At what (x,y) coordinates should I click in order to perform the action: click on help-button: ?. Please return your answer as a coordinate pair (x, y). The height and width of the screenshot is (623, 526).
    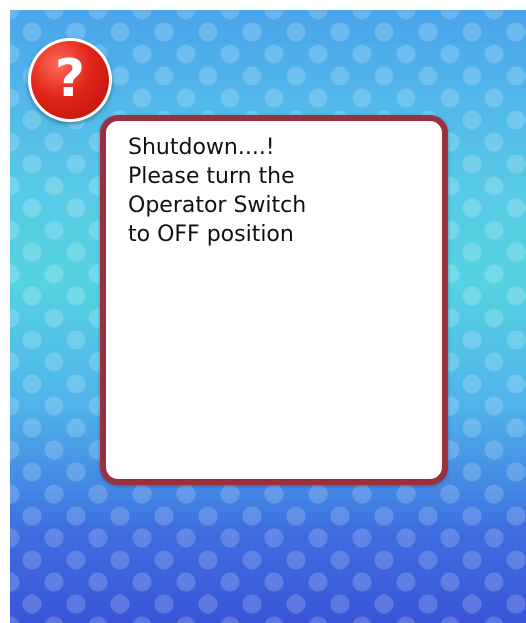
    Looking at the image, I should click on (70, 80).